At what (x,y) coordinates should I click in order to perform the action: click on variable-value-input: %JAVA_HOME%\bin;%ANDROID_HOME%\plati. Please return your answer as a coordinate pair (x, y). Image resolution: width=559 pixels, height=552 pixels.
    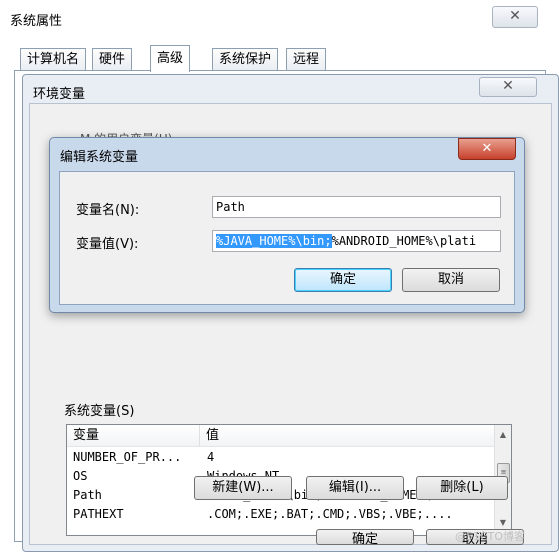
    Looking at the image, I should click on (356, 241).